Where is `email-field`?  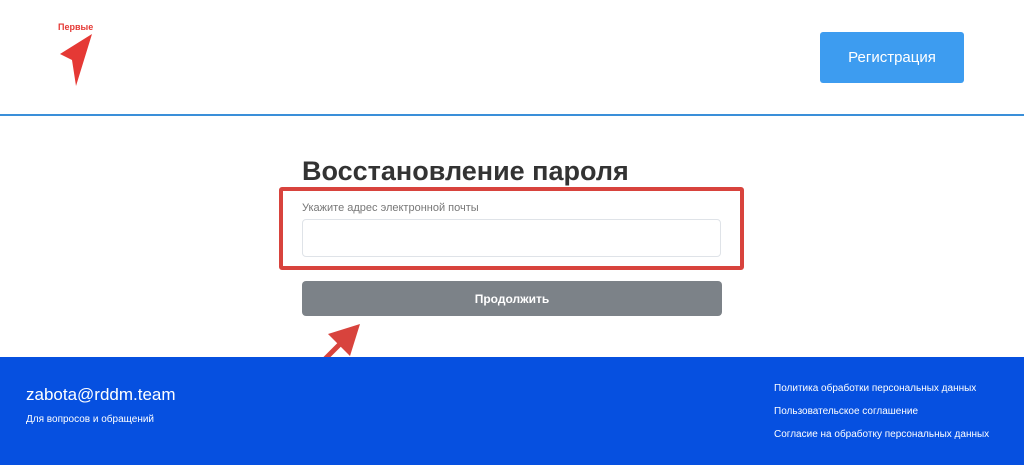 email-field is located at coordinates (511, 238).